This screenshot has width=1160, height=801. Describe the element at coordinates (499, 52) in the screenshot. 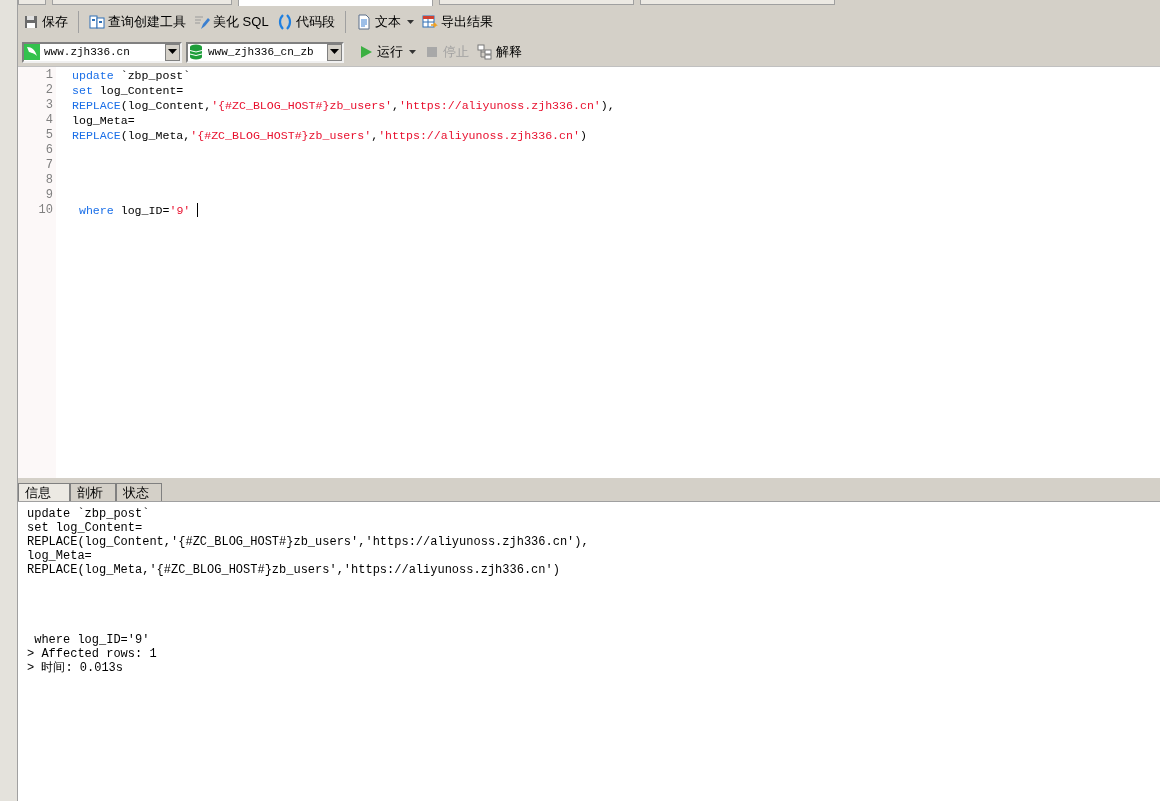

I see `explain-button: 解释` at that location.